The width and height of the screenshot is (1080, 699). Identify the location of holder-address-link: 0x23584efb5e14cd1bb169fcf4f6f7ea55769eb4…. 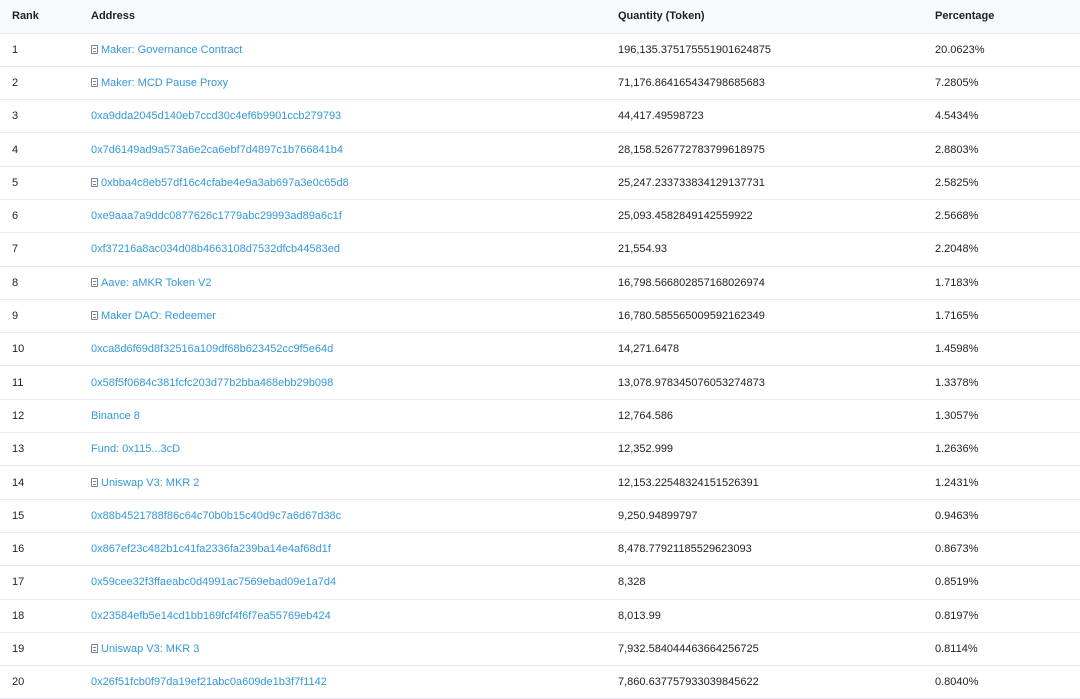
(211, 616).